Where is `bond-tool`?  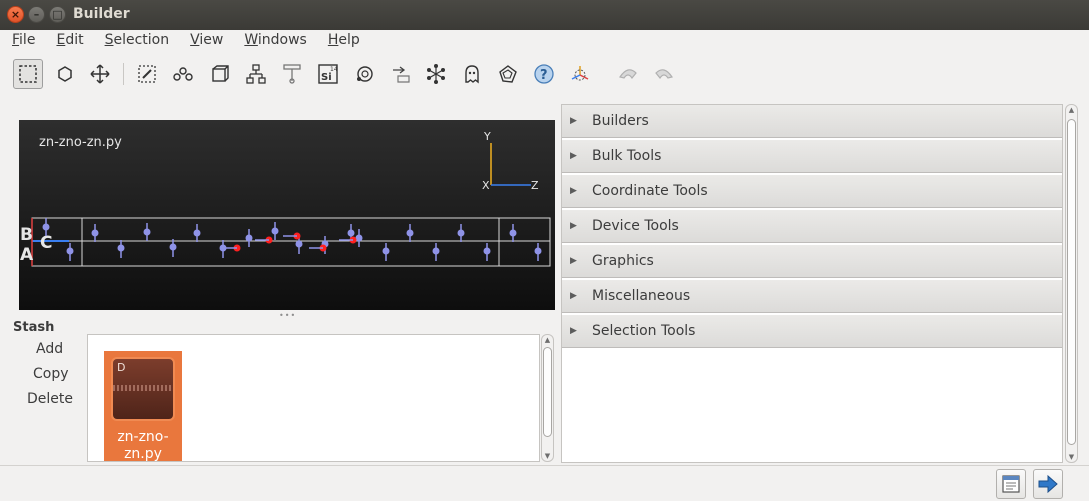 bond-tool is located at coordinates (183, 74).